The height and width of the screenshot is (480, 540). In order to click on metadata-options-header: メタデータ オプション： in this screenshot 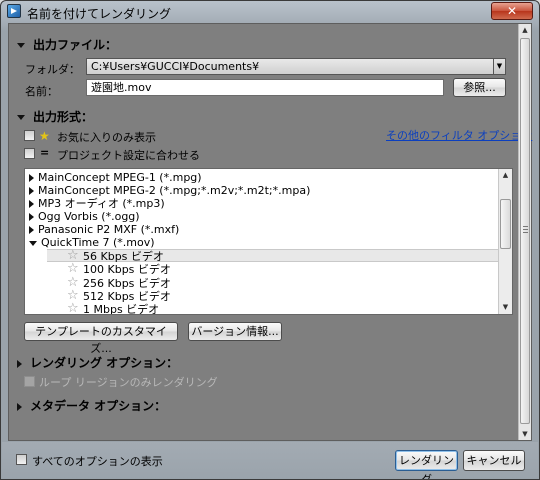, I will do `click(91, 405)`.